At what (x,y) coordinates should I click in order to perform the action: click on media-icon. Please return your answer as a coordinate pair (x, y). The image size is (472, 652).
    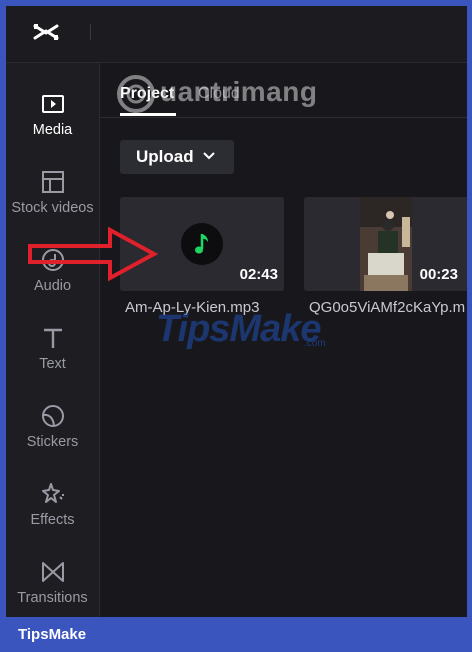
    Looking at the image, I should click on (52, 104).